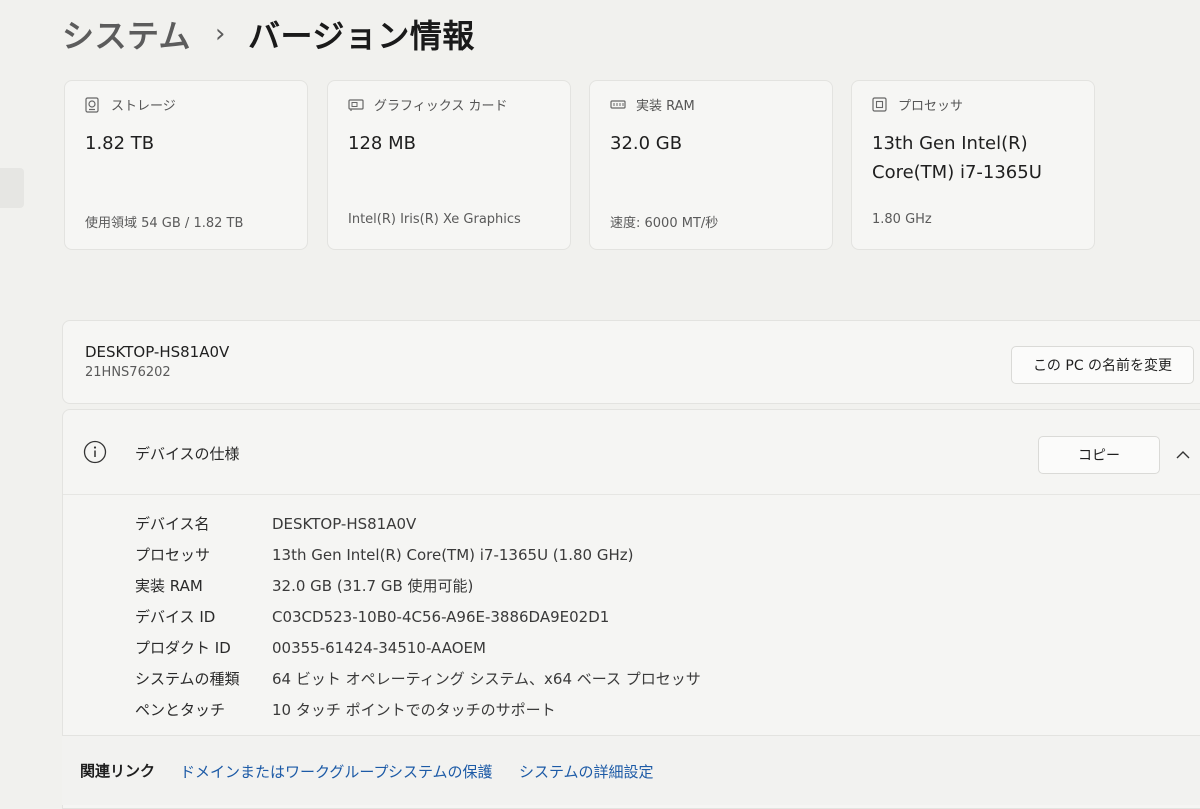  What do you see at coordinates (93, 104) in the screenshot?
I see `storage-icon` at bounding box center [93, 104].